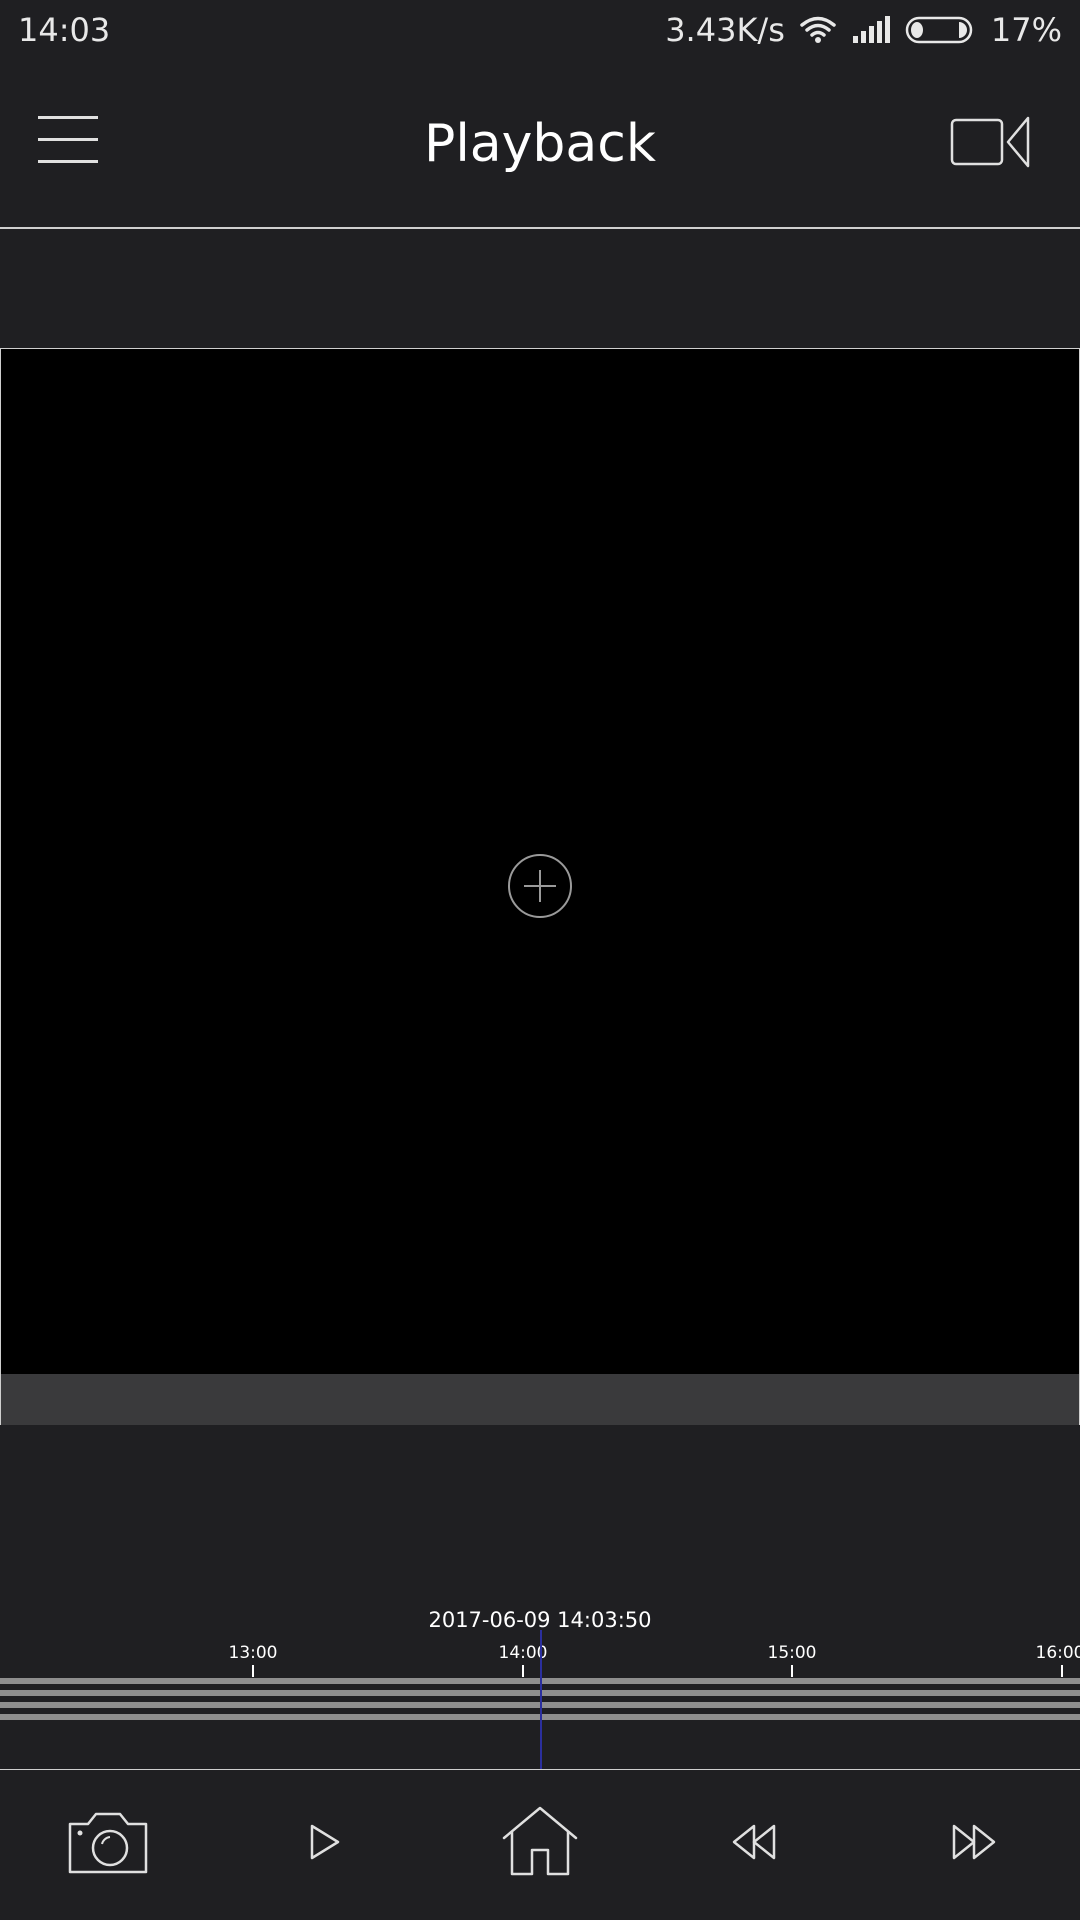  Describe the element at coordinates (725, 30) in the screenshot. I see `network-speed: 3.43K/s` at that location.